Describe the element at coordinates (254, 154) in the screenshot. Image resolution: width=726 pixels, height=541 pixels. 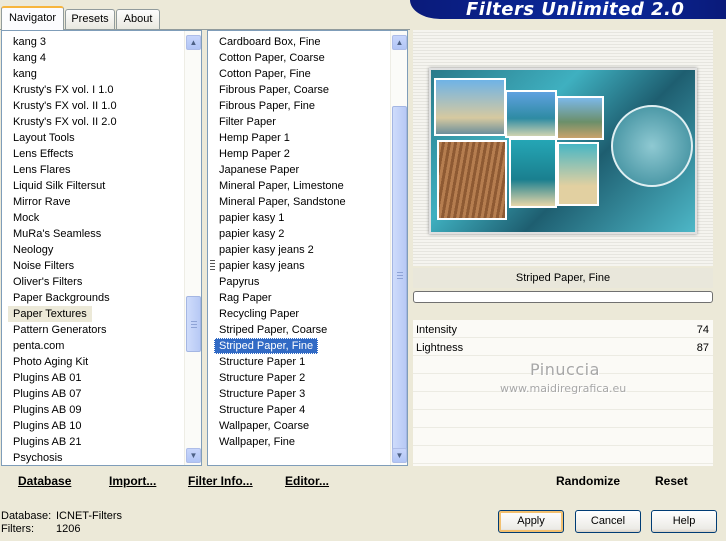
I see `filter-list-item: Hemp Paper 2` at that location.